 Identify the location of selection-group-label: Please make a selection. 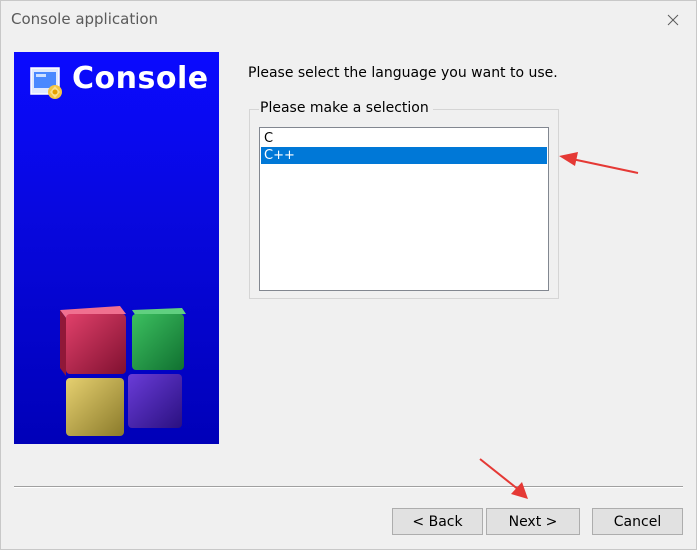
(346, 108).